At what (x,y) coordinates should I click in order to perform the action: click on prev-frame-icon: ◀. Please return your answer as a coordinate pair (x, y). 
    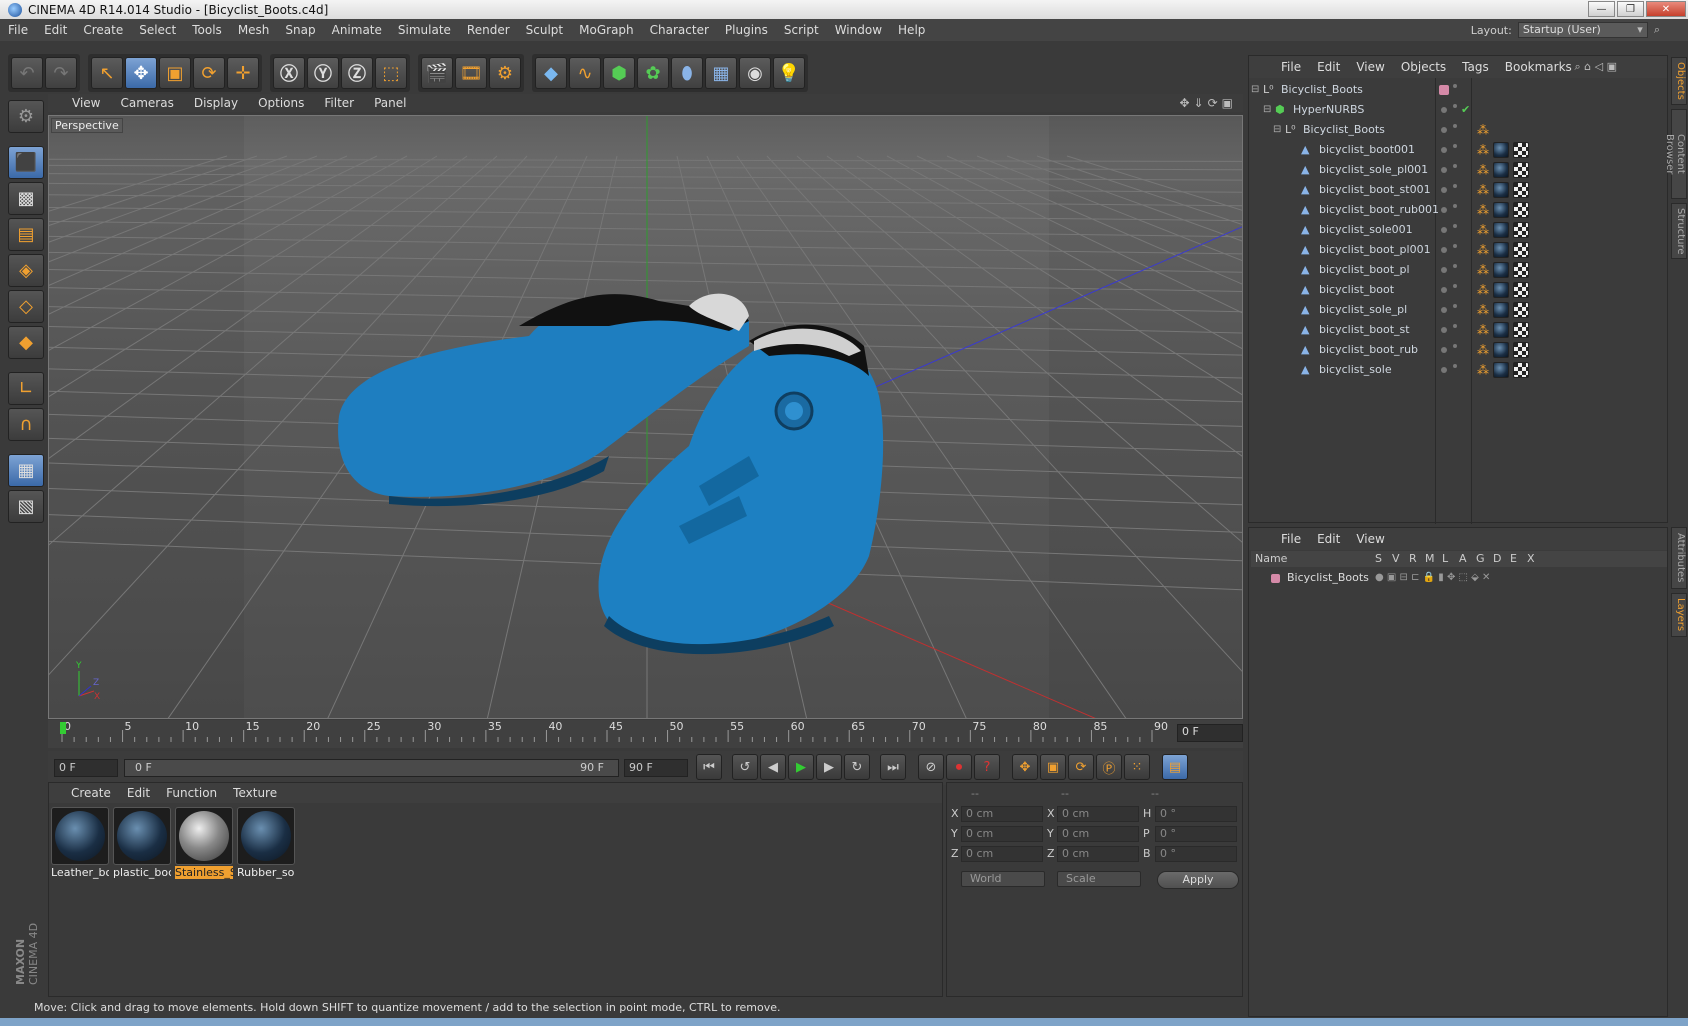
    Looking at the image, I should click on (773, 767).